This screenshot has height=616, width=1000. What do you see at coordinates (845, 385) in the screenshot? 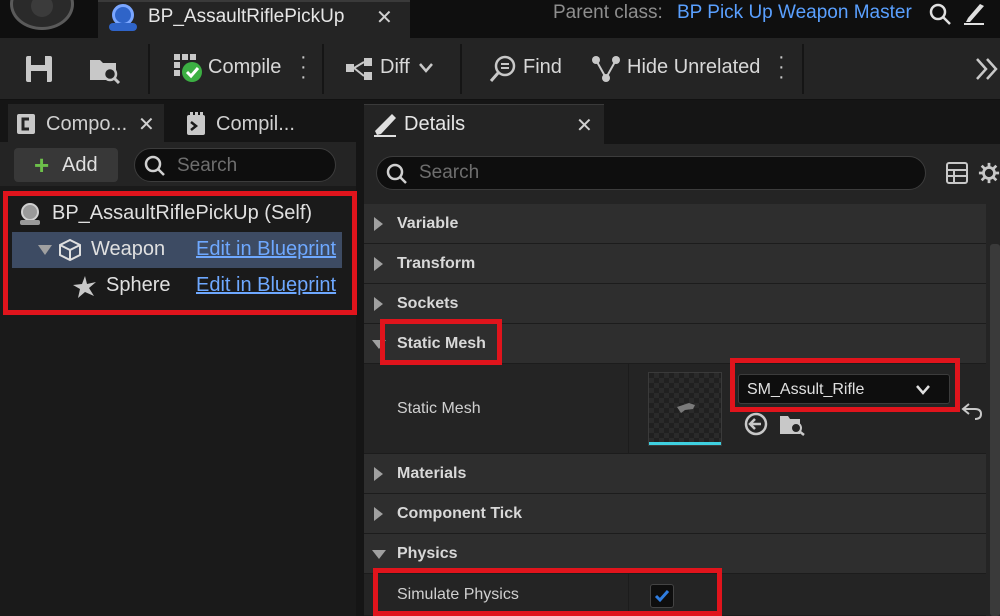
I see `highlight-static-mesh-dropdown` at bounding box center [845, 385].